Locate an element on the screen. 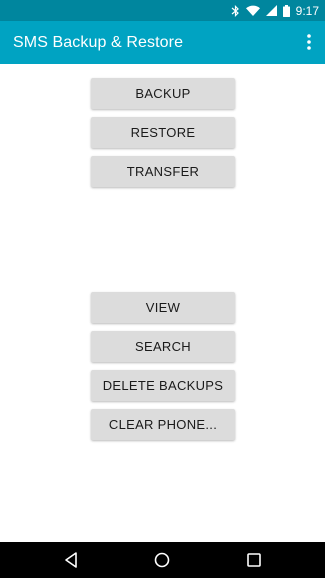  back-icon is located at coordinates (71, 560).